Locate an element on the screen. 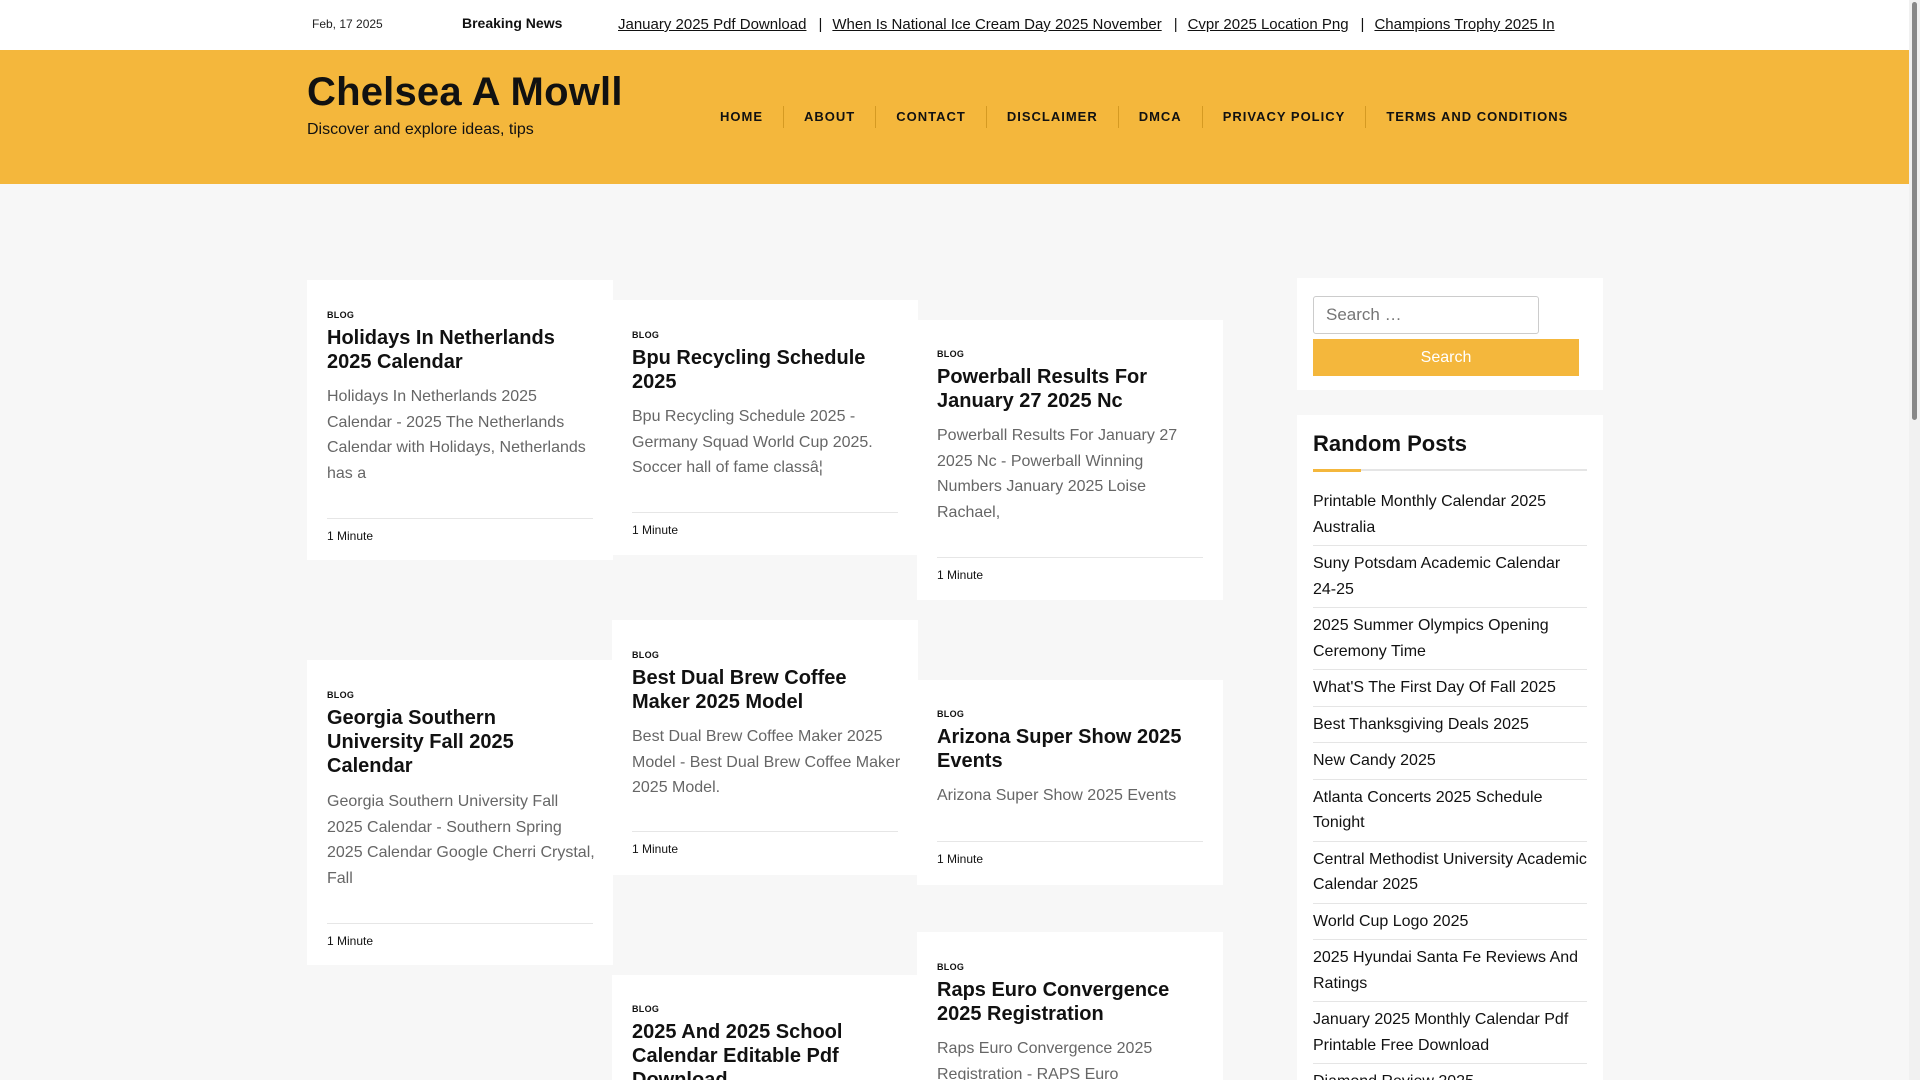 The height and width of the screenshot is (1080, 1920). nav-disclaimer: DISCLAIMER is located at coordinates (1051, 117).